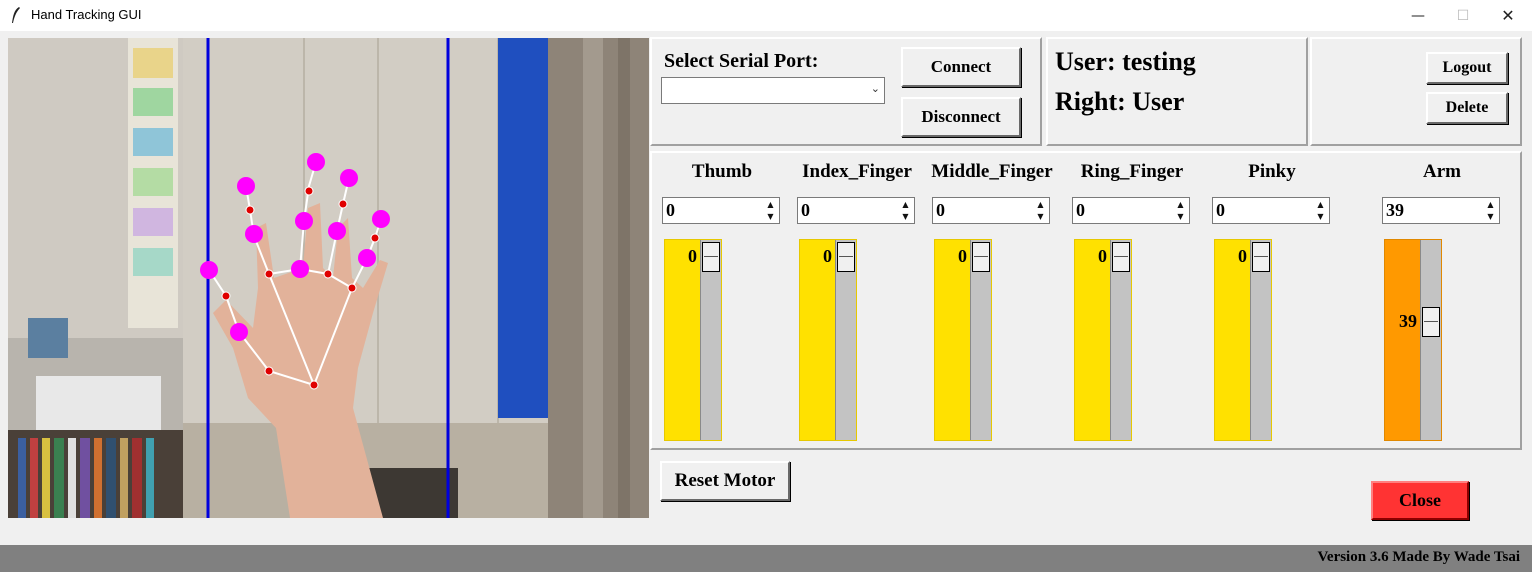  I want to click on user-right-text: Right: User, so click(1120, 101).